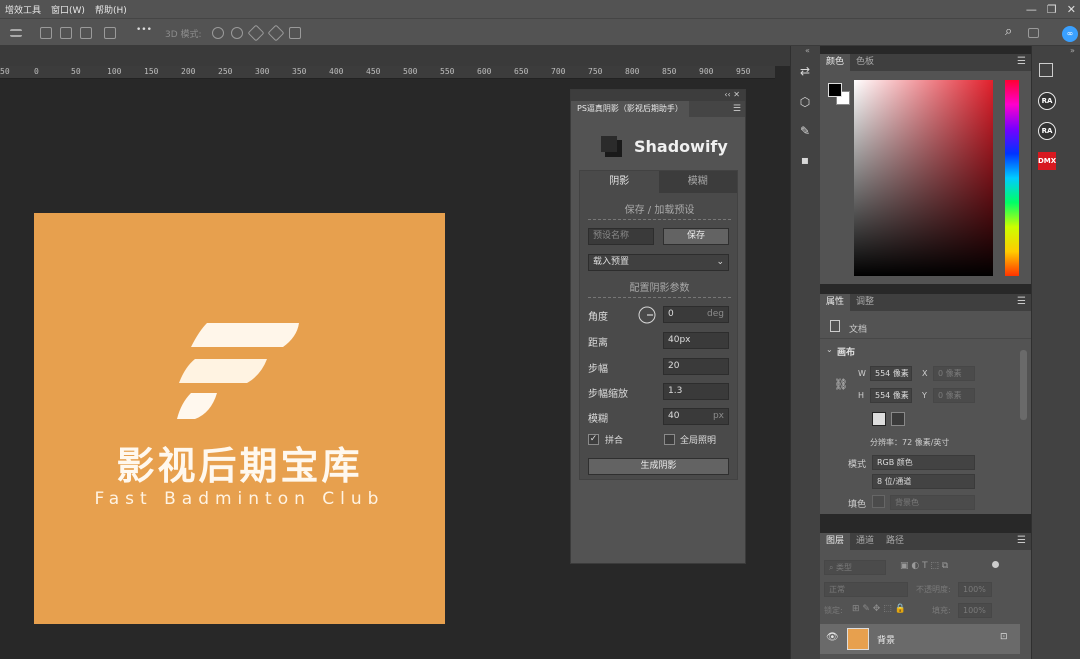 This screenshot has width=1080, height=659. What do you see at coordinates (954, 395) in the screenshot?
I see `y-input: 0 像素` at bounding box center [954, 395].